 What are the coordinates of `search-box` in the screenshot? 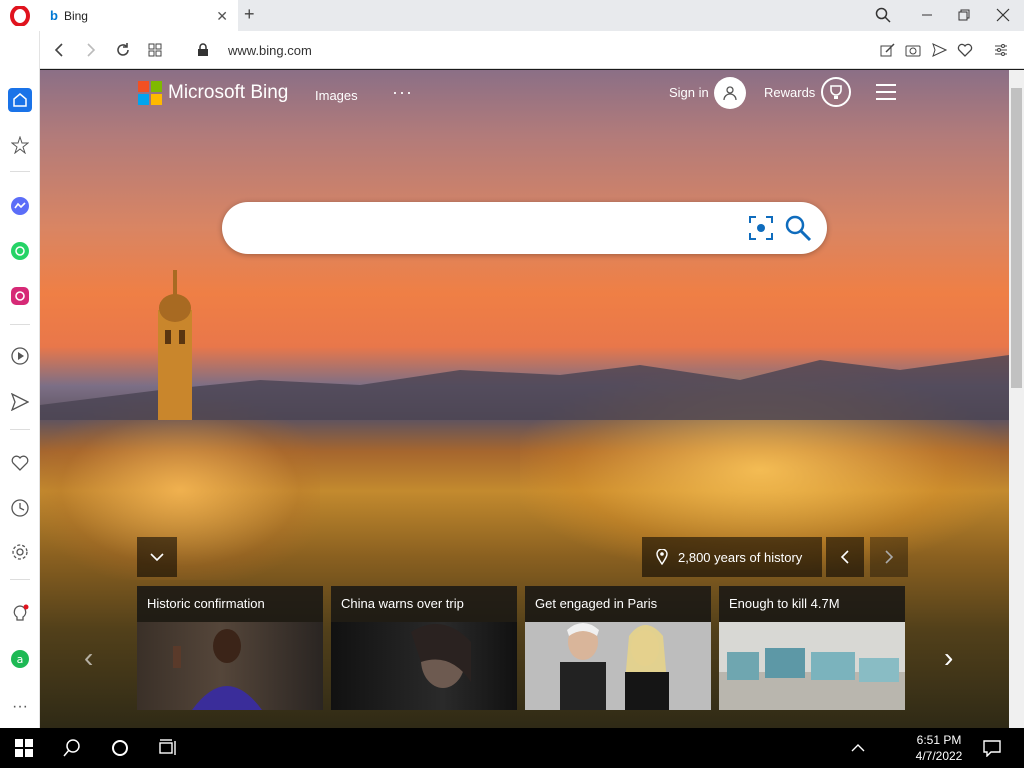 It's located at (524, 228).